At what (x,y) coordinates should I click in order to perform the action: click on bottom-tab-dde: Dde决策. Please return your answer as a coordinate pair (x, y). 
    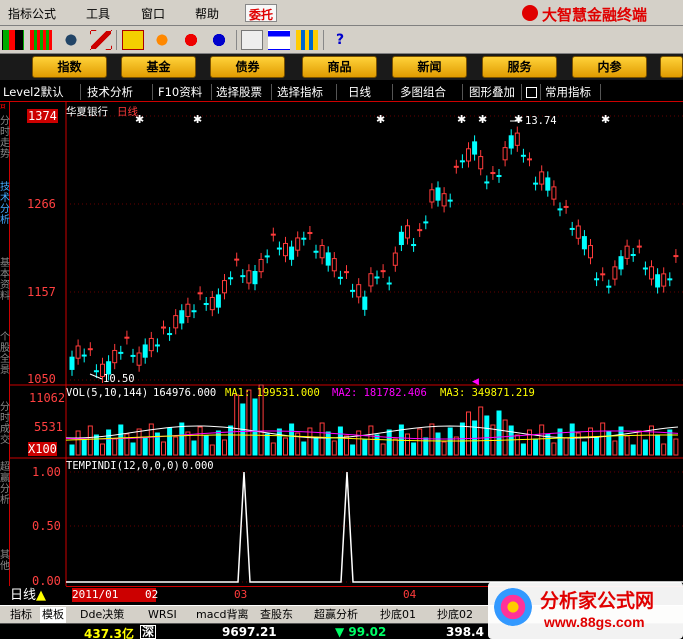
    Looking at the image, I should click on (102, 615).